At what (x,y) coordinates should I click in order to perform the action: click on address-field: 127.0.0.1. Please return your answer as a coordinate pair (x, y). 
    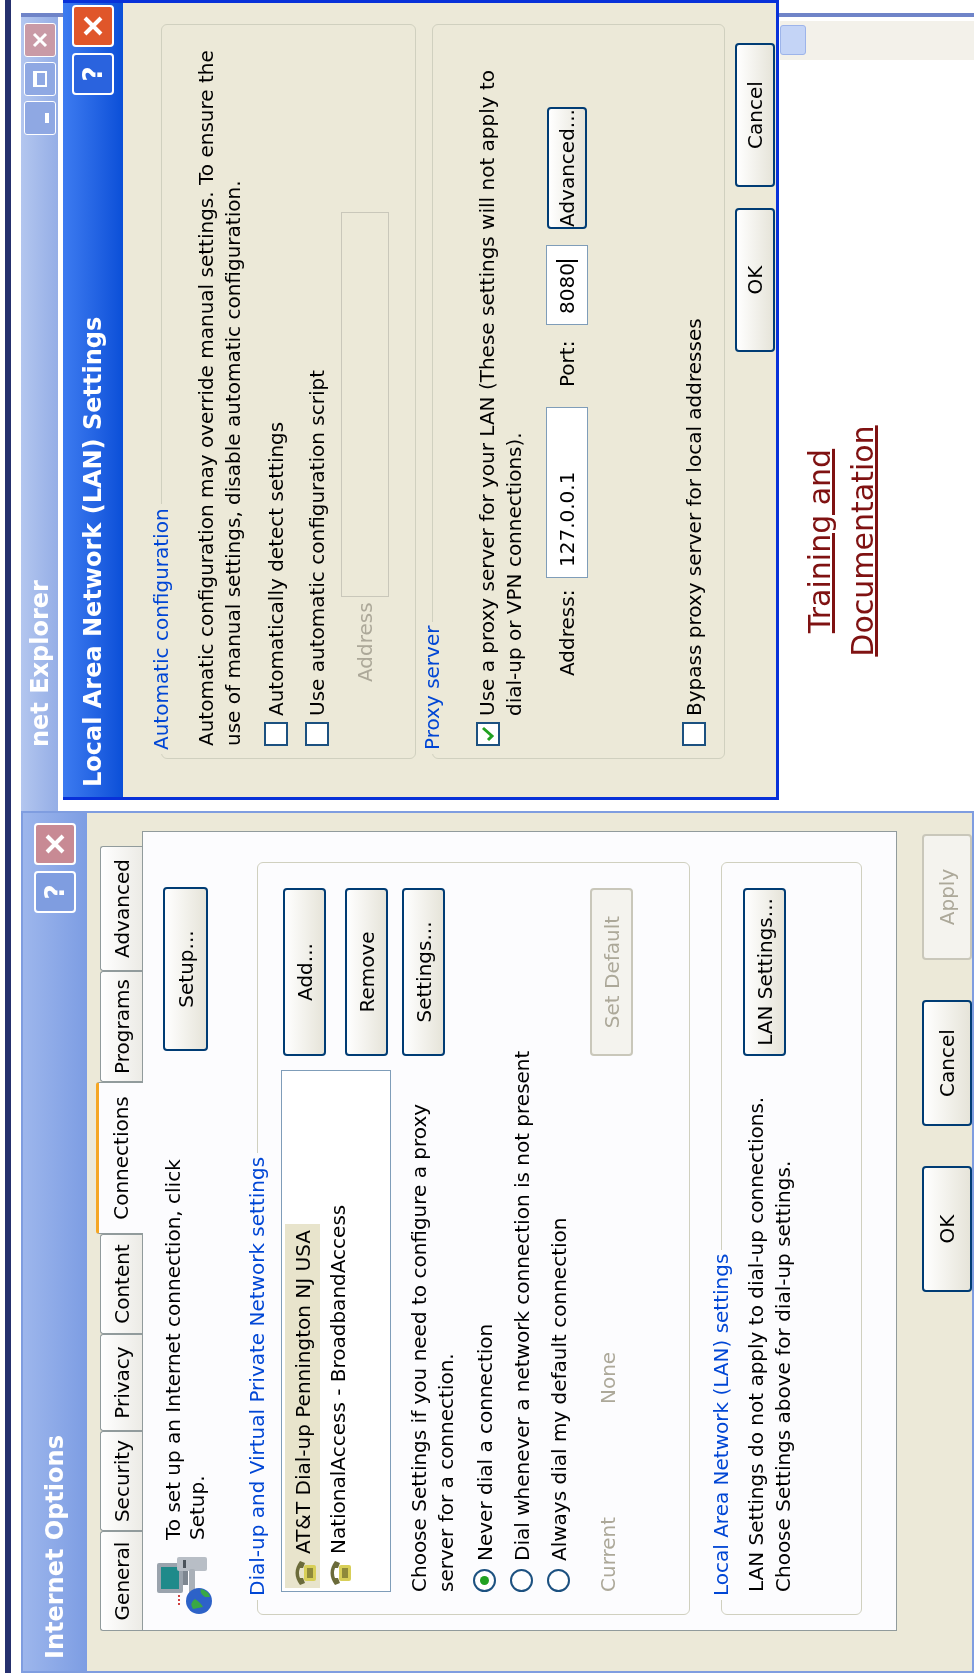
    Looking at the image, I should click on (567, 492).